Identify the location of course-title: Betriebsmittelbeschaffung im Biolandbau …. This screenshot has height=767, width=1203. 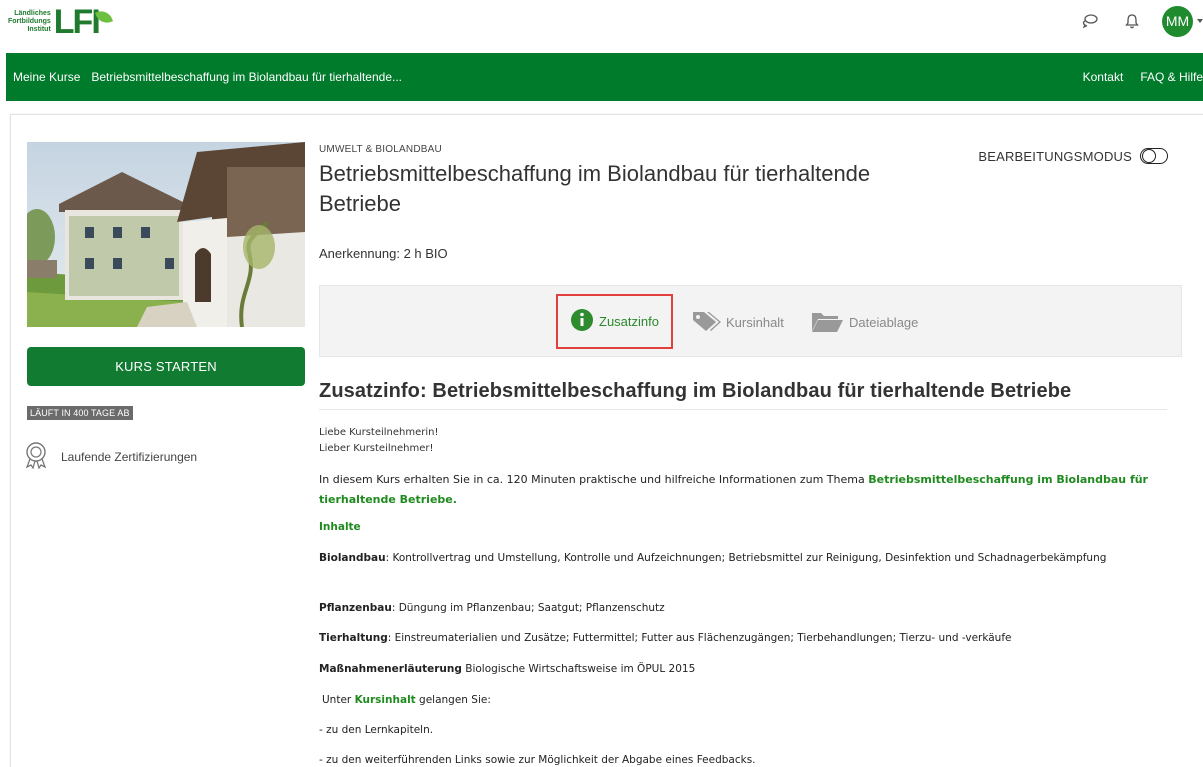
(595, 188).